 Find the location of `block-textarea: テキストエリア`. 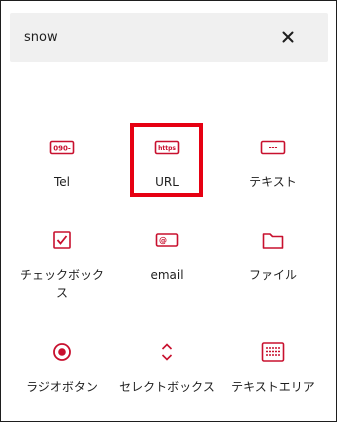

block-textarea: テキストエリア is located at coordinates (273, 368).